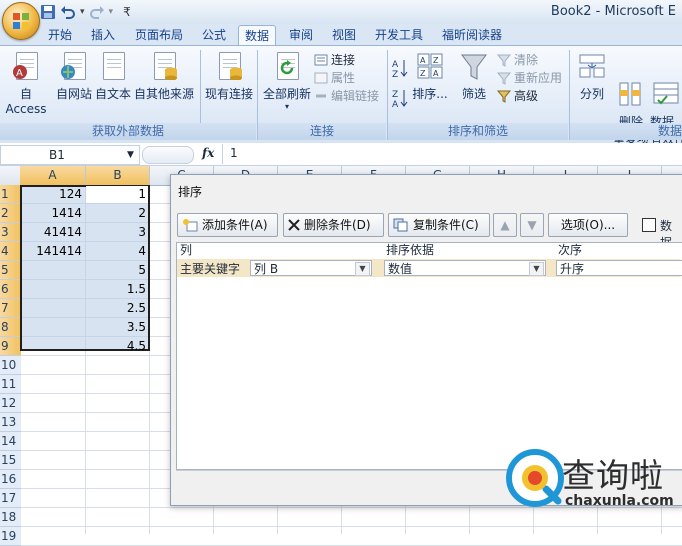 This screenshot has height=546, width=682. Describe the element at coordinates (472, 35) in the screenshot. I see `tab-foxit-reader: 福昕阅读器` at that location.